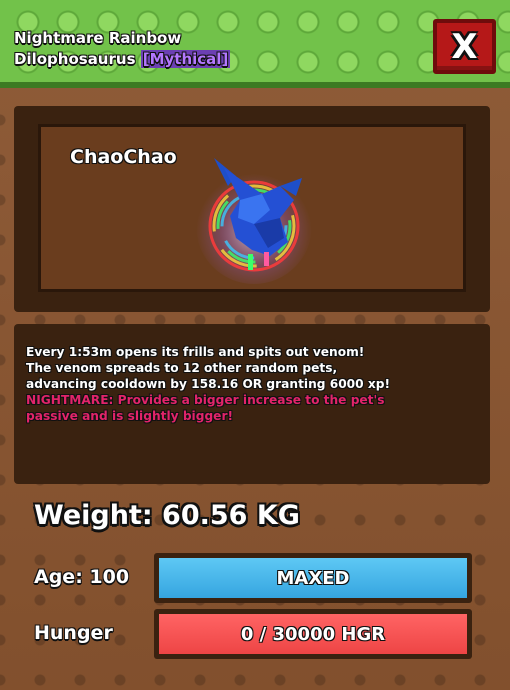  What do you see at coordinates (123, 157) in the screenshot?
I see `pet-name-label: ChaoChao` at bounding box center [123, 157].